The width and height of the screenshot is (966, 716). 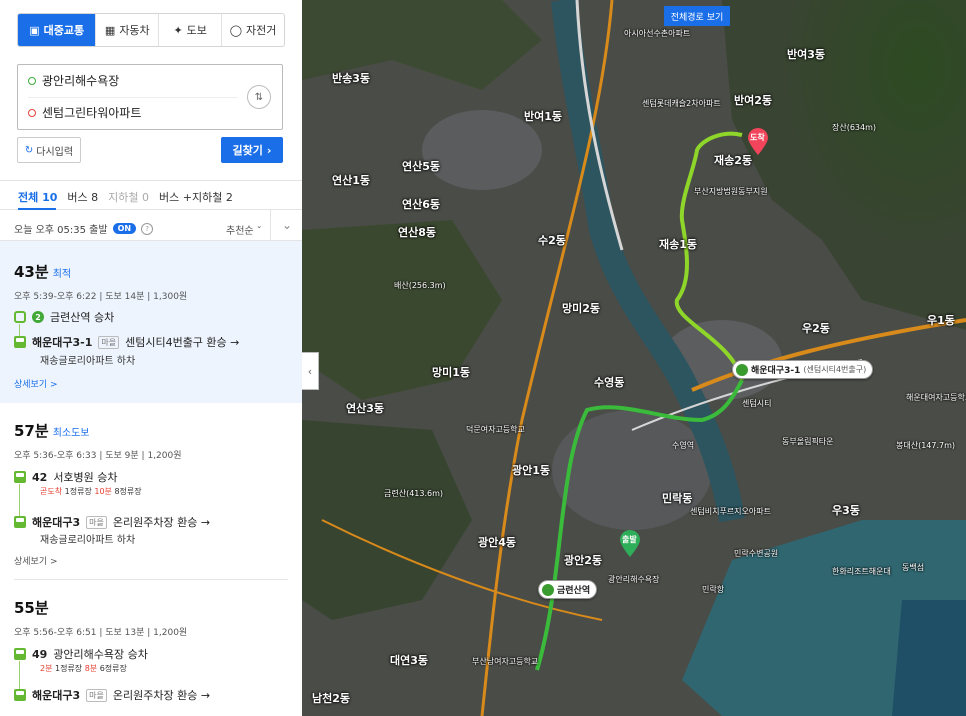 What do you see at coordinates (37, 197) in the screenshot?
I see `filter-all: 전체 10` at bounding box center [37, 197].